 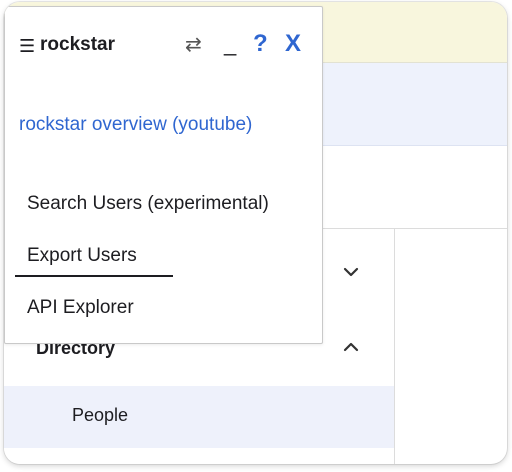 What do you see at coordinates (193, 44) in the screenshot?
I see `swap-icon: ⇄` at bounding box center [193, 44].